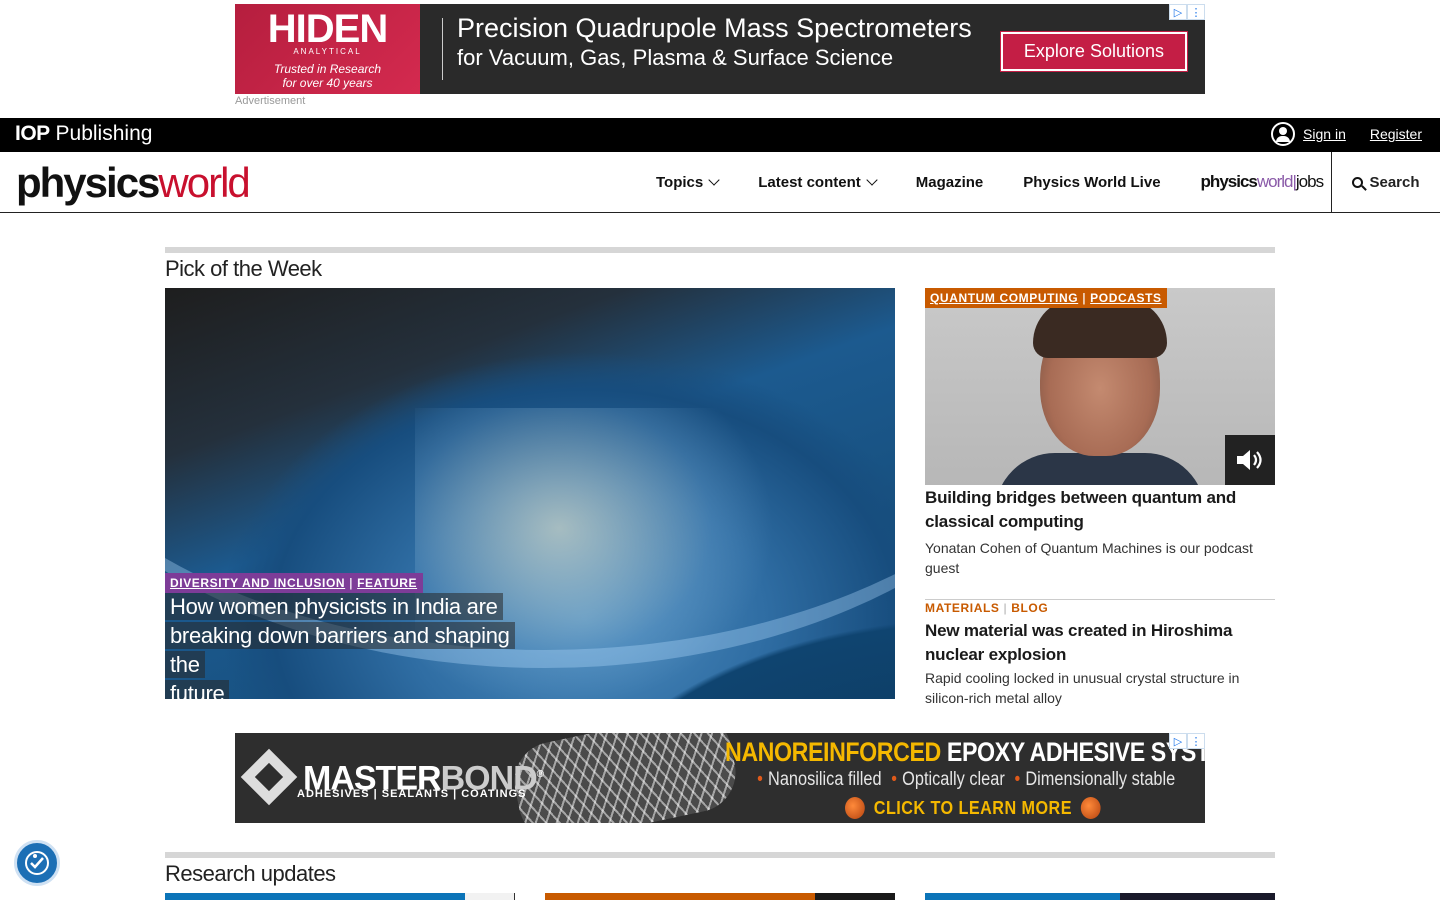  I want to click on speaker-icon, so click(1249, 460).